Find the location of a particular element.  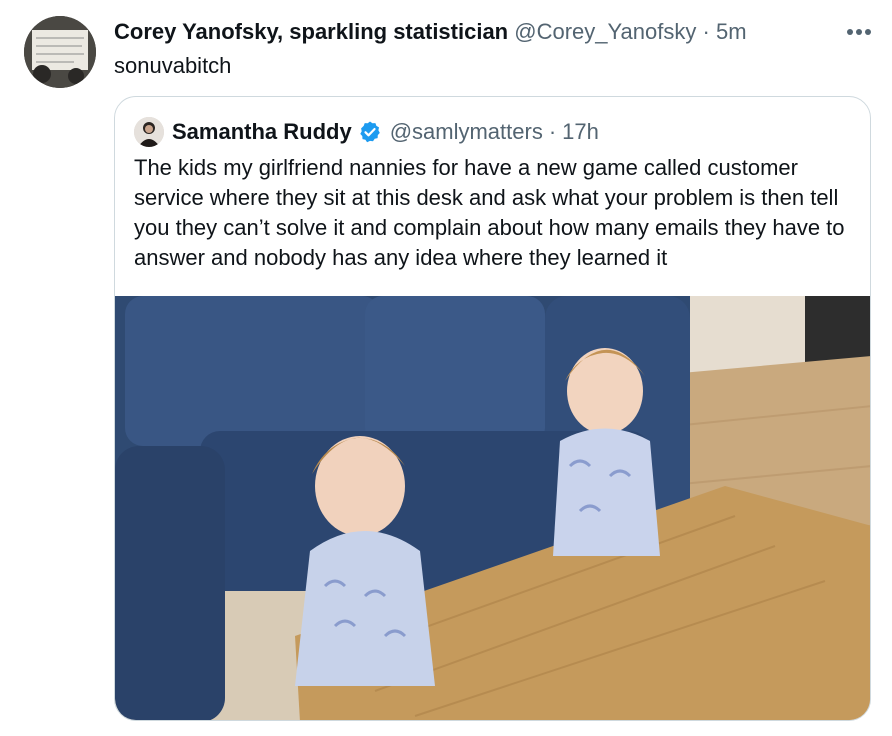

tweet-timestamp: 5m is located at coordinates (731, 31).